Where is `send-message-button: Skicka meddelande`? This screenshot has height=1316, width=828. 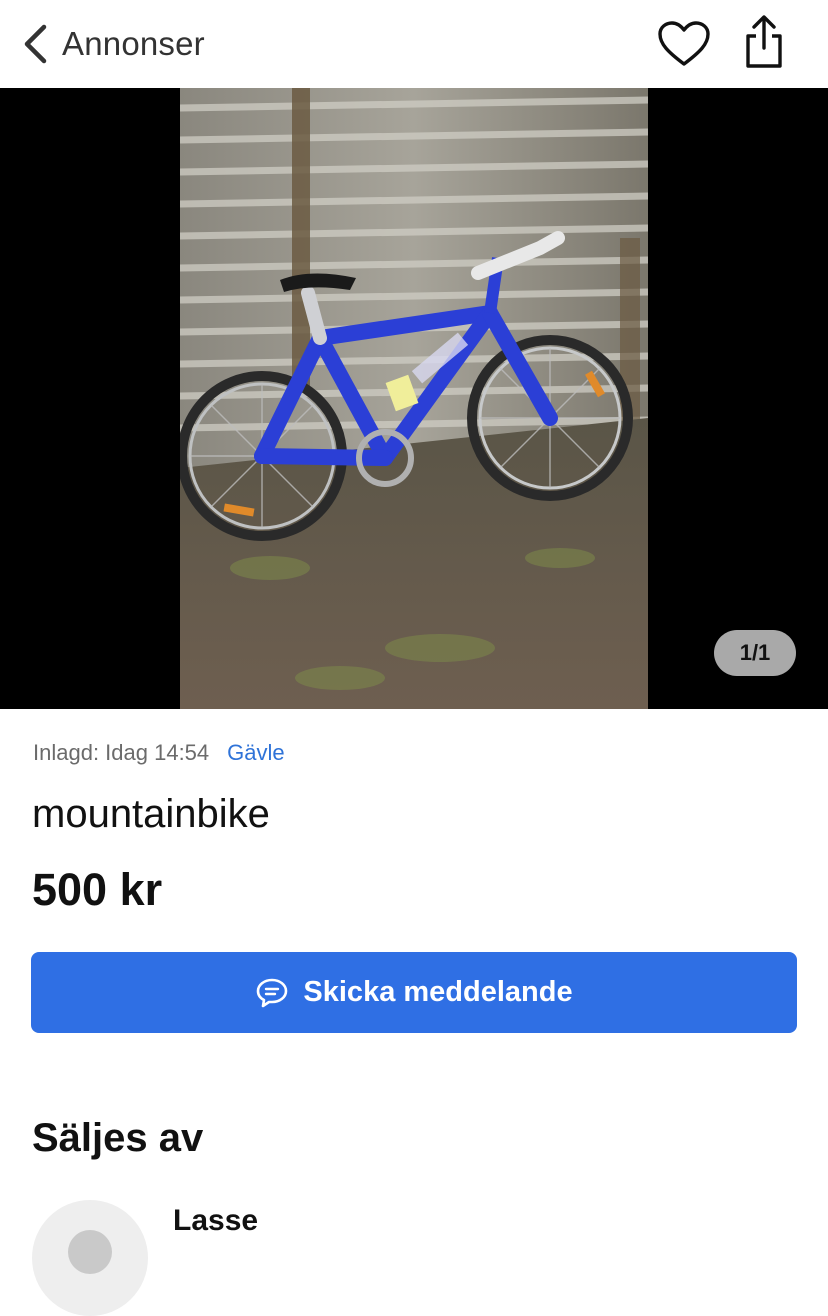 send-message-button: Skicka meddelande is located at coordinates (414, 992).